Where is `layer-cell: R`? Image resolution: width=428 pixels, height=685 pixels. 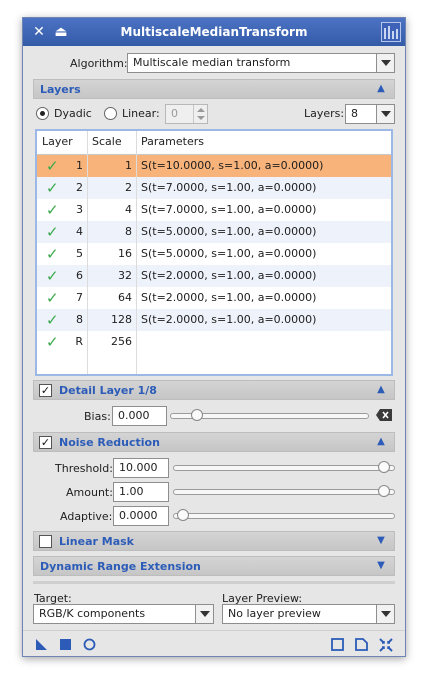
layer-cell: R is located at coordinates (79, 341).